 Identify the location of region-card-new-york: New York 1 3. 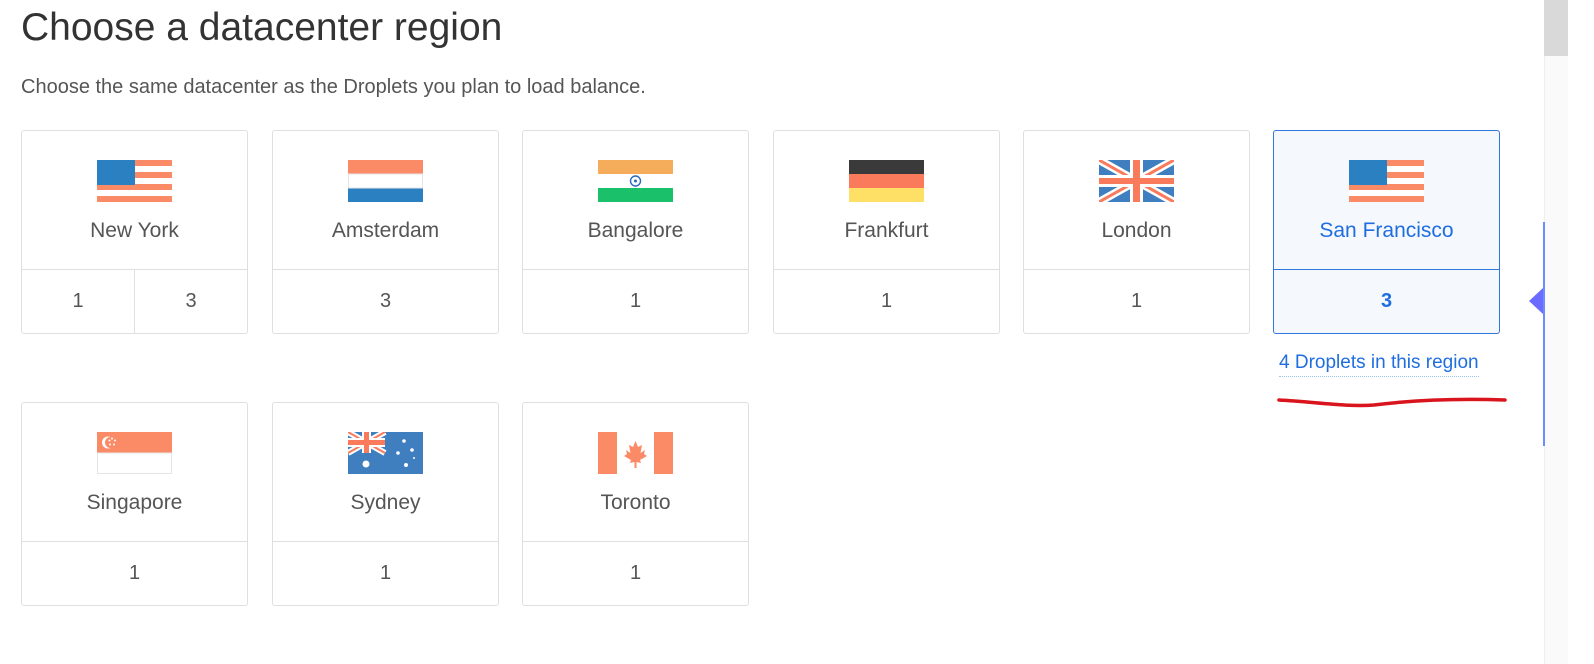
(134, 232).